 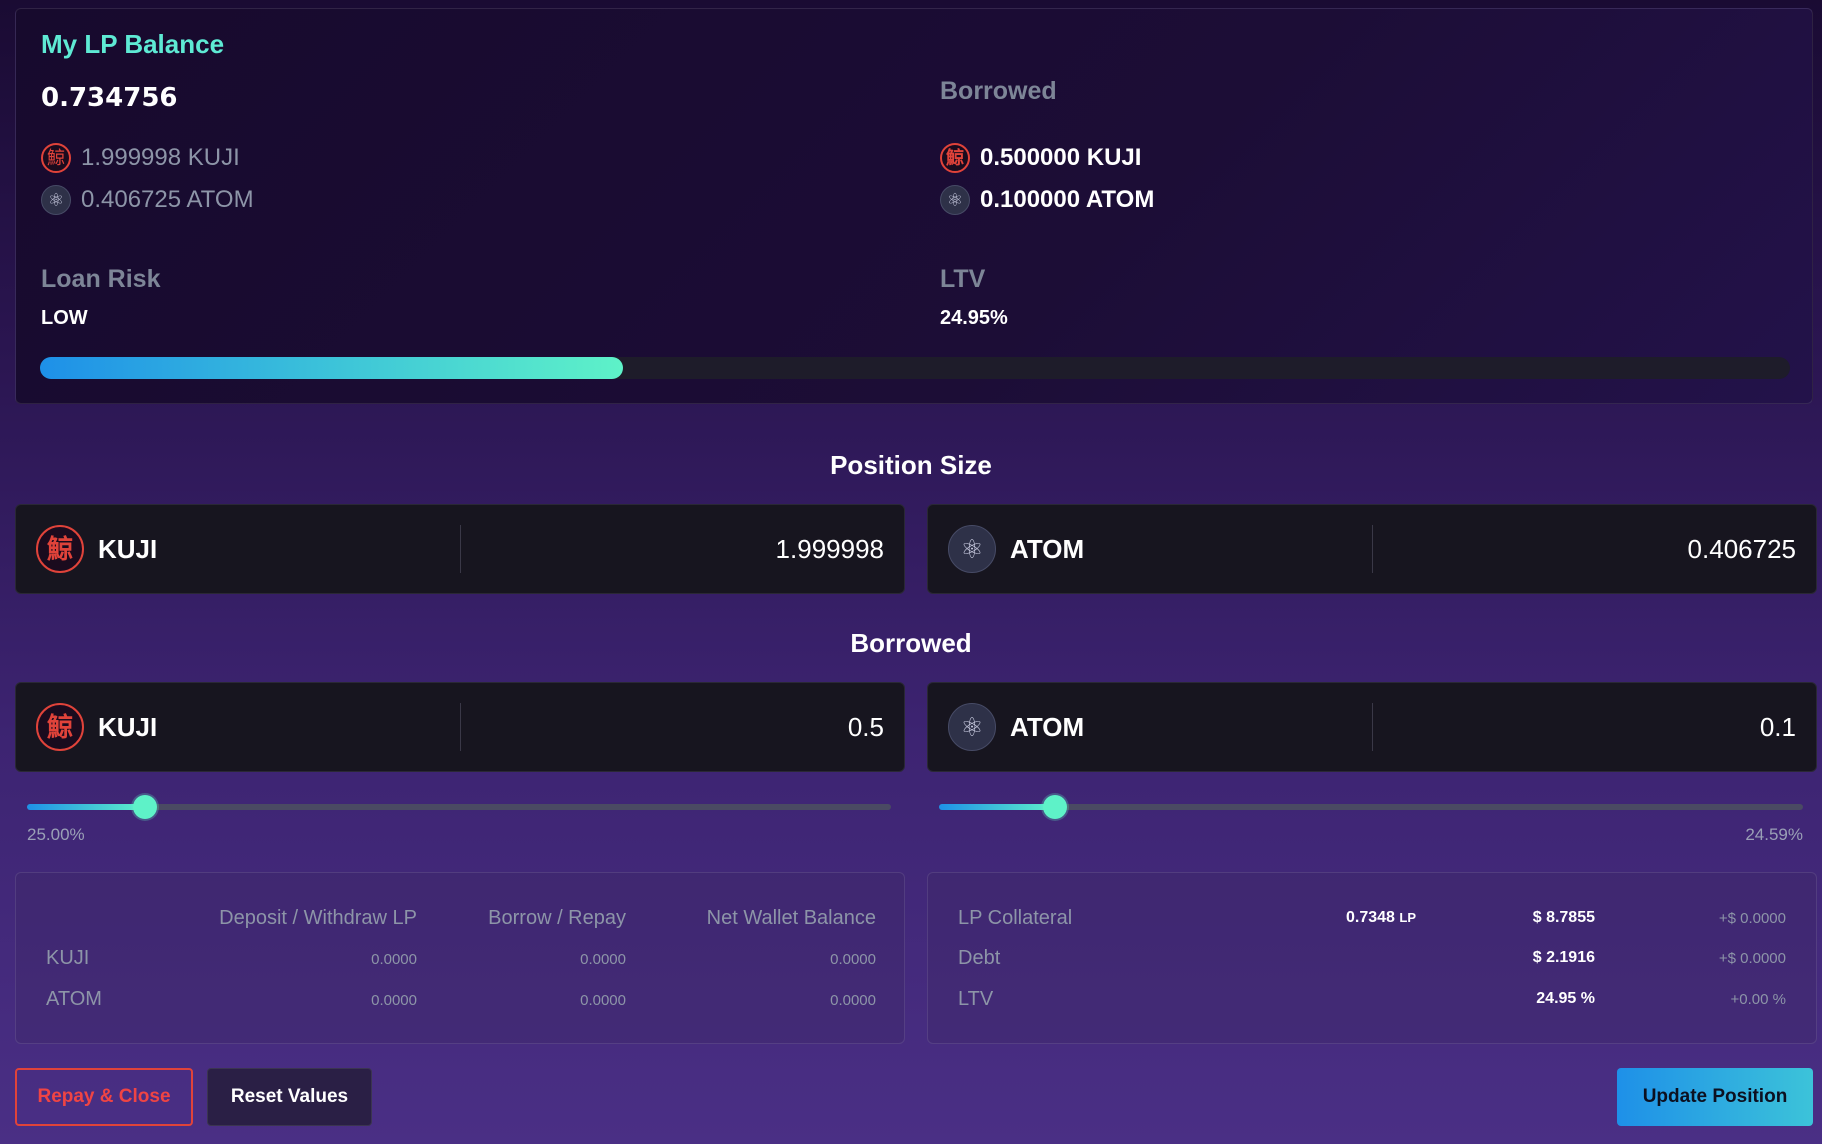 I want to click on lp-collateral-amount: 0.7348 LP, so click(x=1381, y=918).